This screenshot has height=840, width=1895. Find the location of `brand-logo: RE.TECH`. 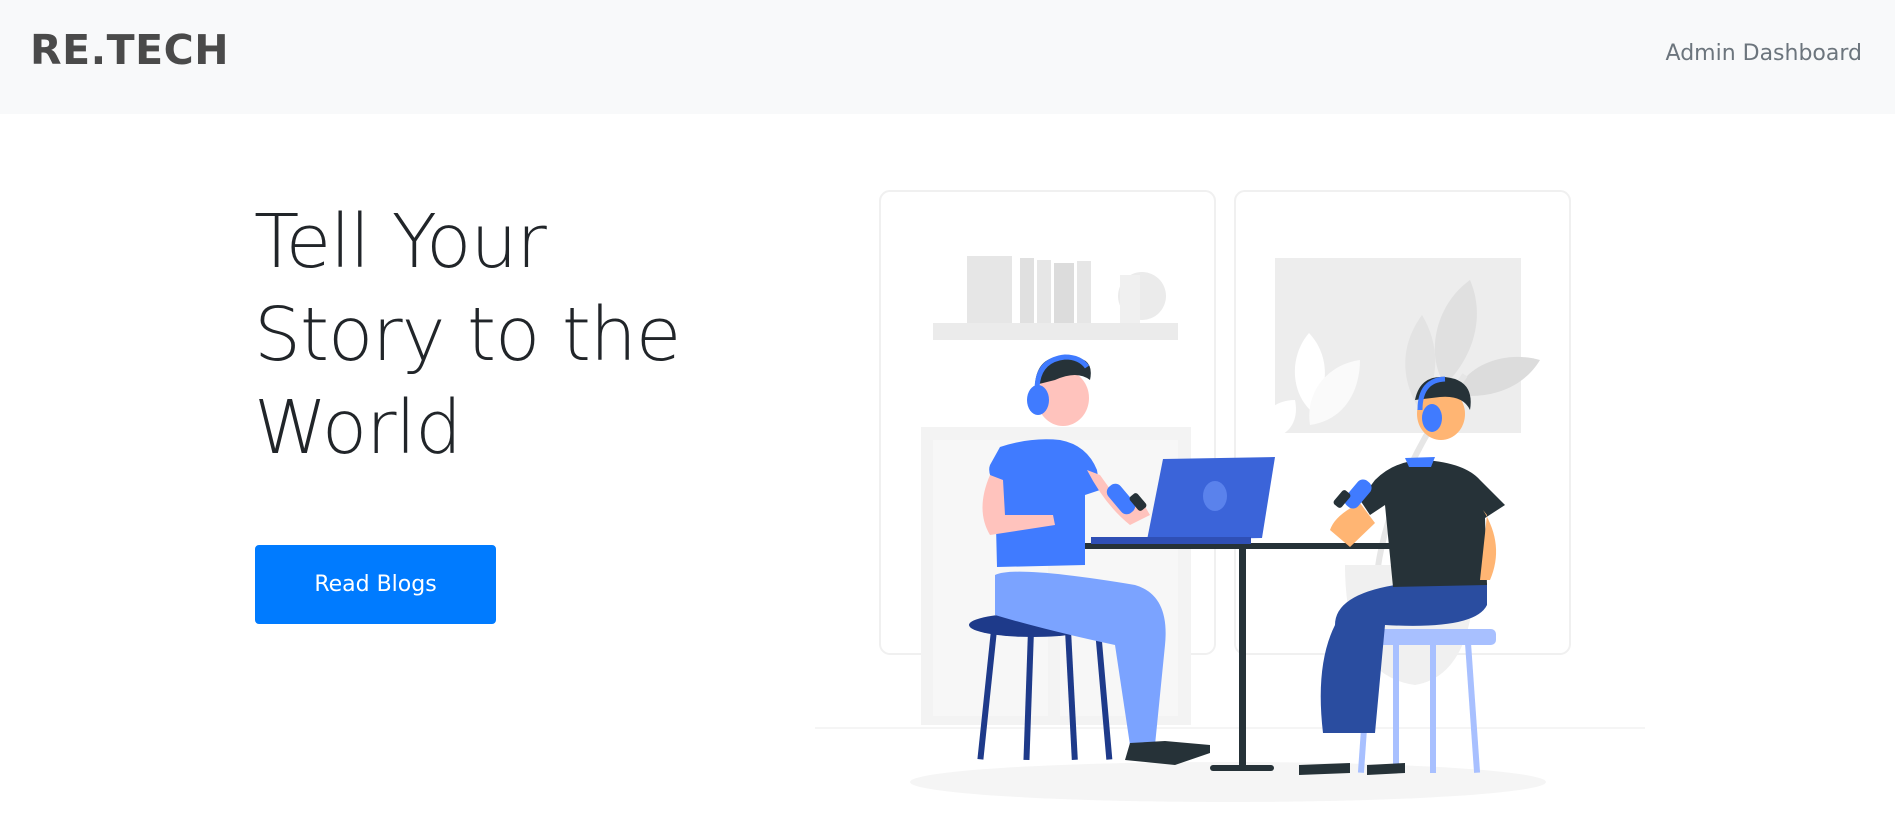

brand-logo: RE.TECH is located at coordinates (129, 50).